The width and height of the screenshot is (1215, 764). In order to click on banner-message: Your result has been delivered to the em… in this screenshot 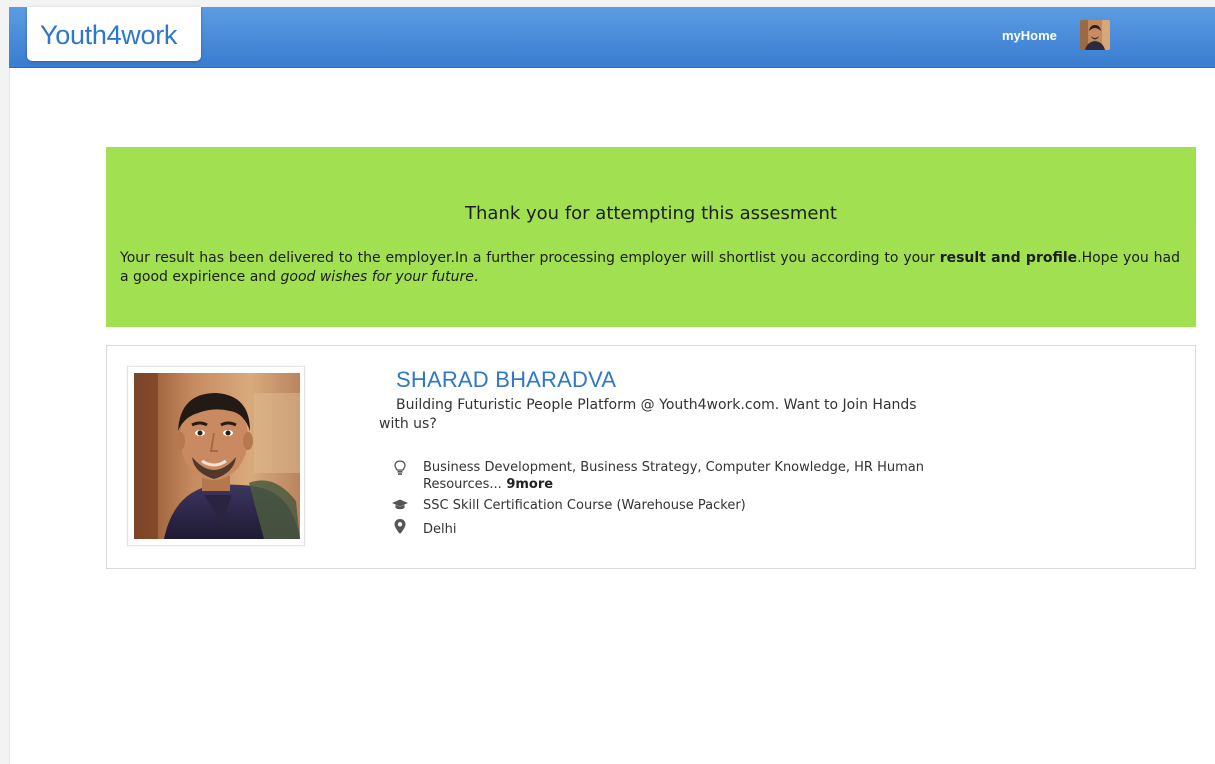, I will do `click(650, 268)`.